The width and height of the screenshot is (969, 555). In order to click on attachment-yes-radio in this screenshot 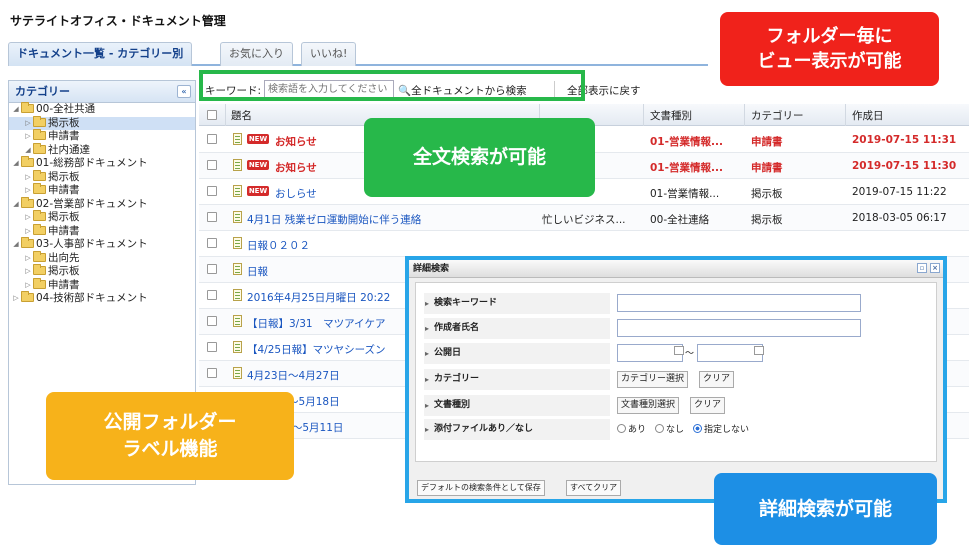, I will do `click(621, 428)`.